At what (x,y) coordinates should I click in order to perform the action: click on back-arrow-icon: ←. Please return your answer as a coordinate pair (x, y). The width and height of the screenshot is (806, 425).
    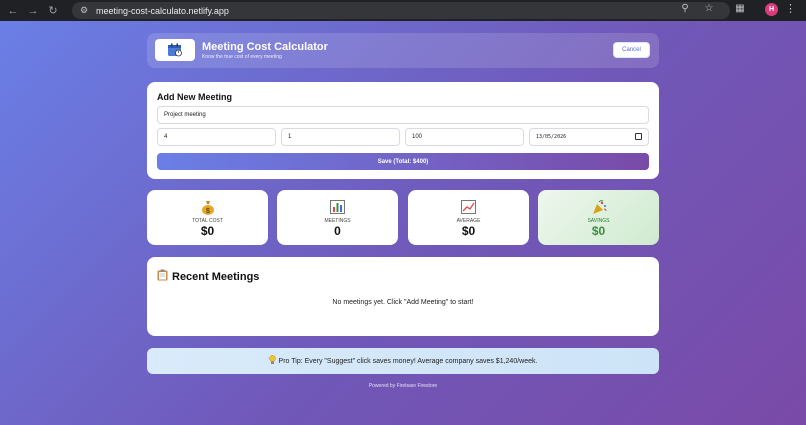
    Looking at the image, I should click on (13, 11).